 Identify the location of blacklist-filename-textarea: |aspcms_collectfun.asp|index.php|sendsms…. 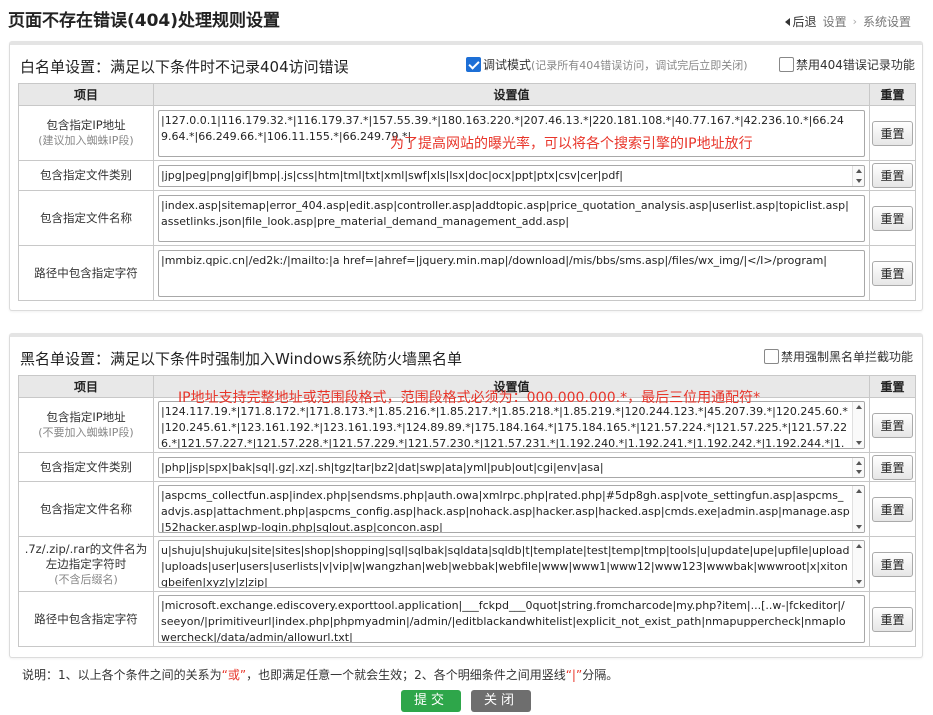
(511, 509).